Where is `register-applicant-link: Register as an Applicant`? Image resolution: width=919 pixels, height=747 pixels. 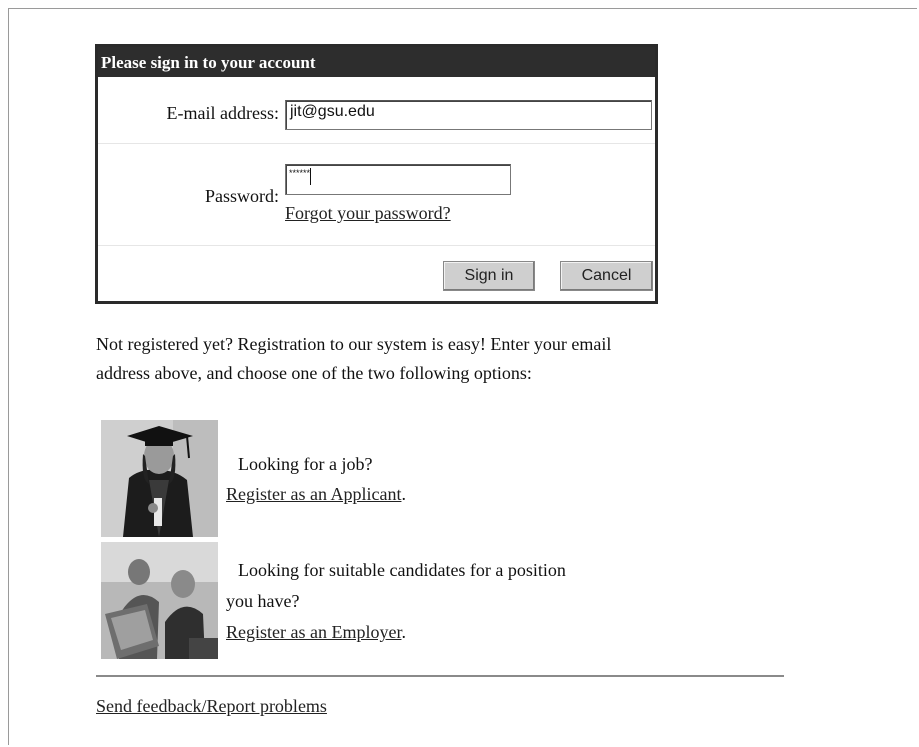
register-applicant-link: Register as an Applicant is located at coordinates (313, 494).